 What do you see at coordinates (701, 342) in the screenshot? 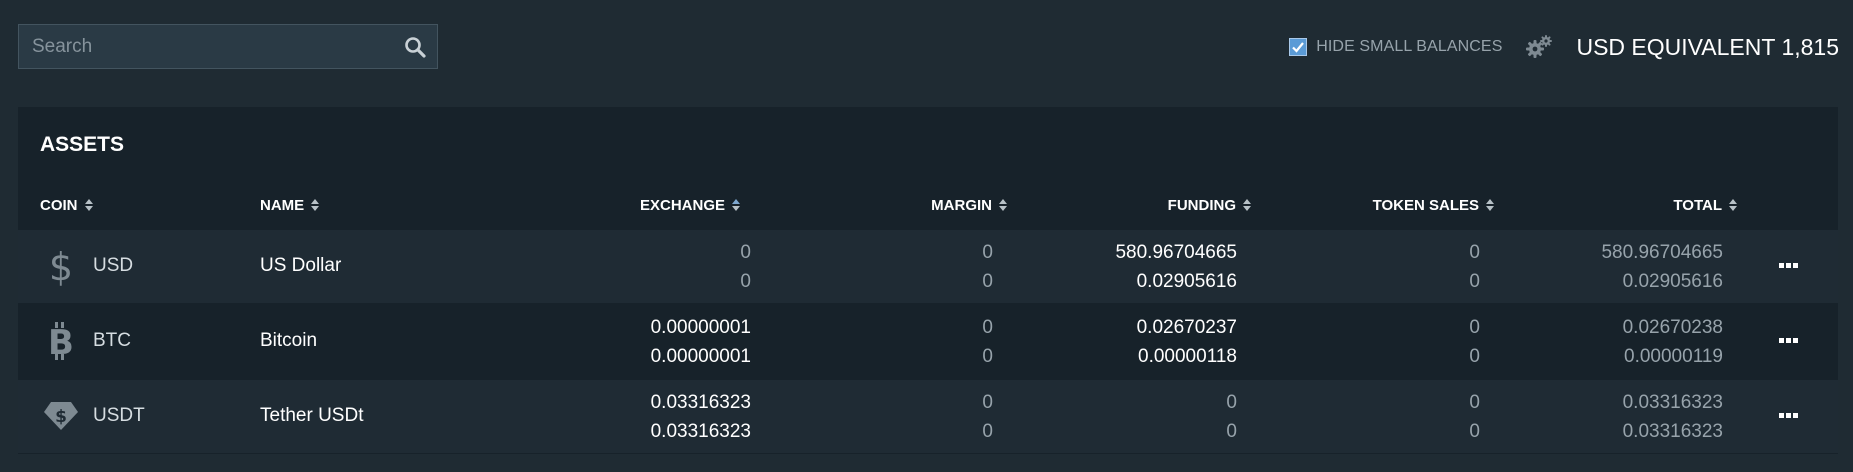
I see `exchange-values: 0.00000001 0.00000001` at bounding box center [701, 342].